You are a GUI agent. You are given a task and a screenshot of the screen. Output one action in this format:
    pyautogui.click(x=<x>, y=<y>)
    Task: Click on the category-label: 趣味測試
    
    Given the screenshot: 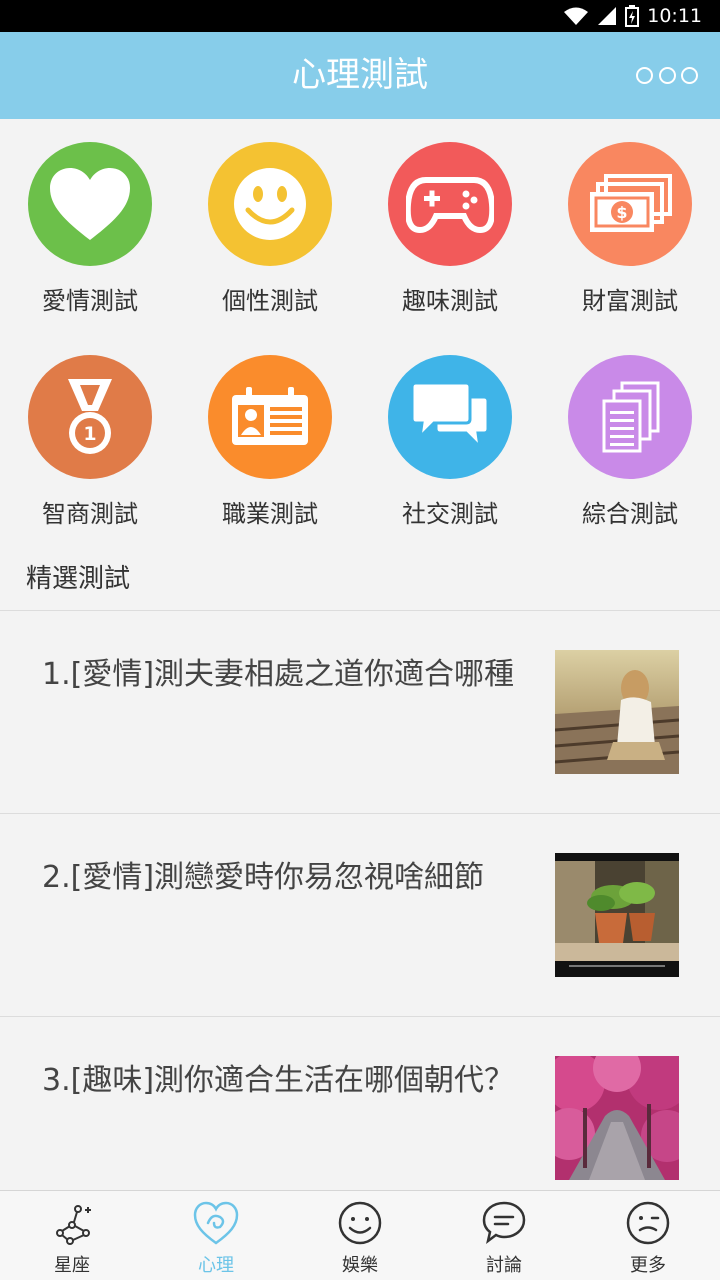 What is the action you would take?
    pyautogui.click(x=450, y=301)
    